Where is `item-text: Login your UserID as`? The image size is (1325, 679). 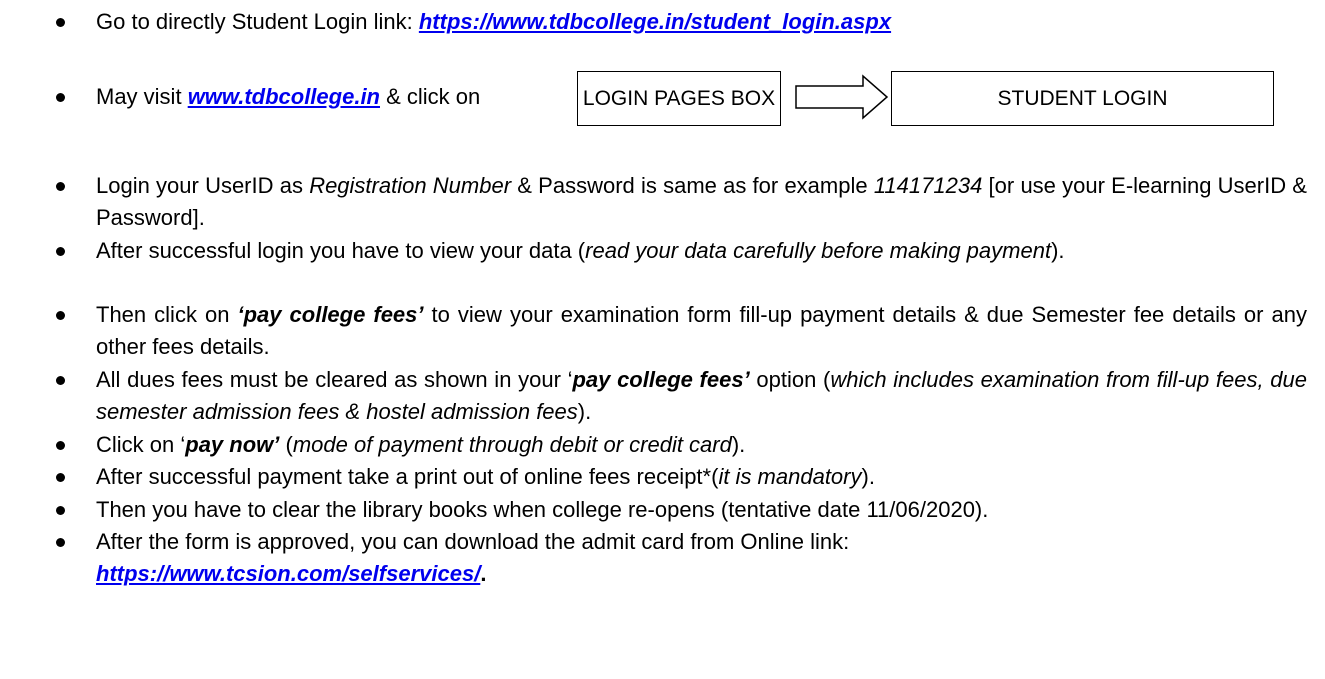 item-text: Login your UserID as is located at coordinates (203, 185).